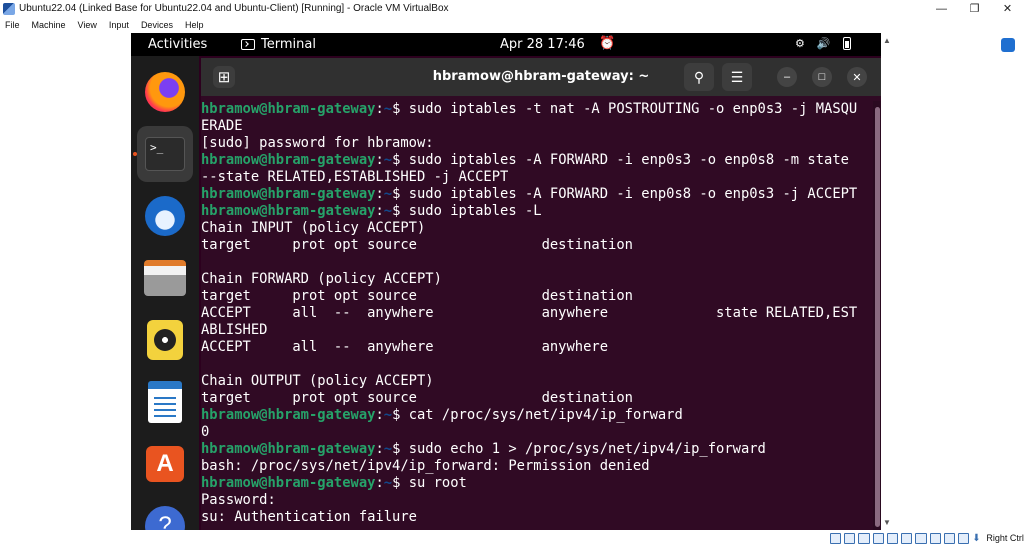  Describe the element at coordinates (50, 25) in the screenshot. I see `menu-machine: Machine` at that location.